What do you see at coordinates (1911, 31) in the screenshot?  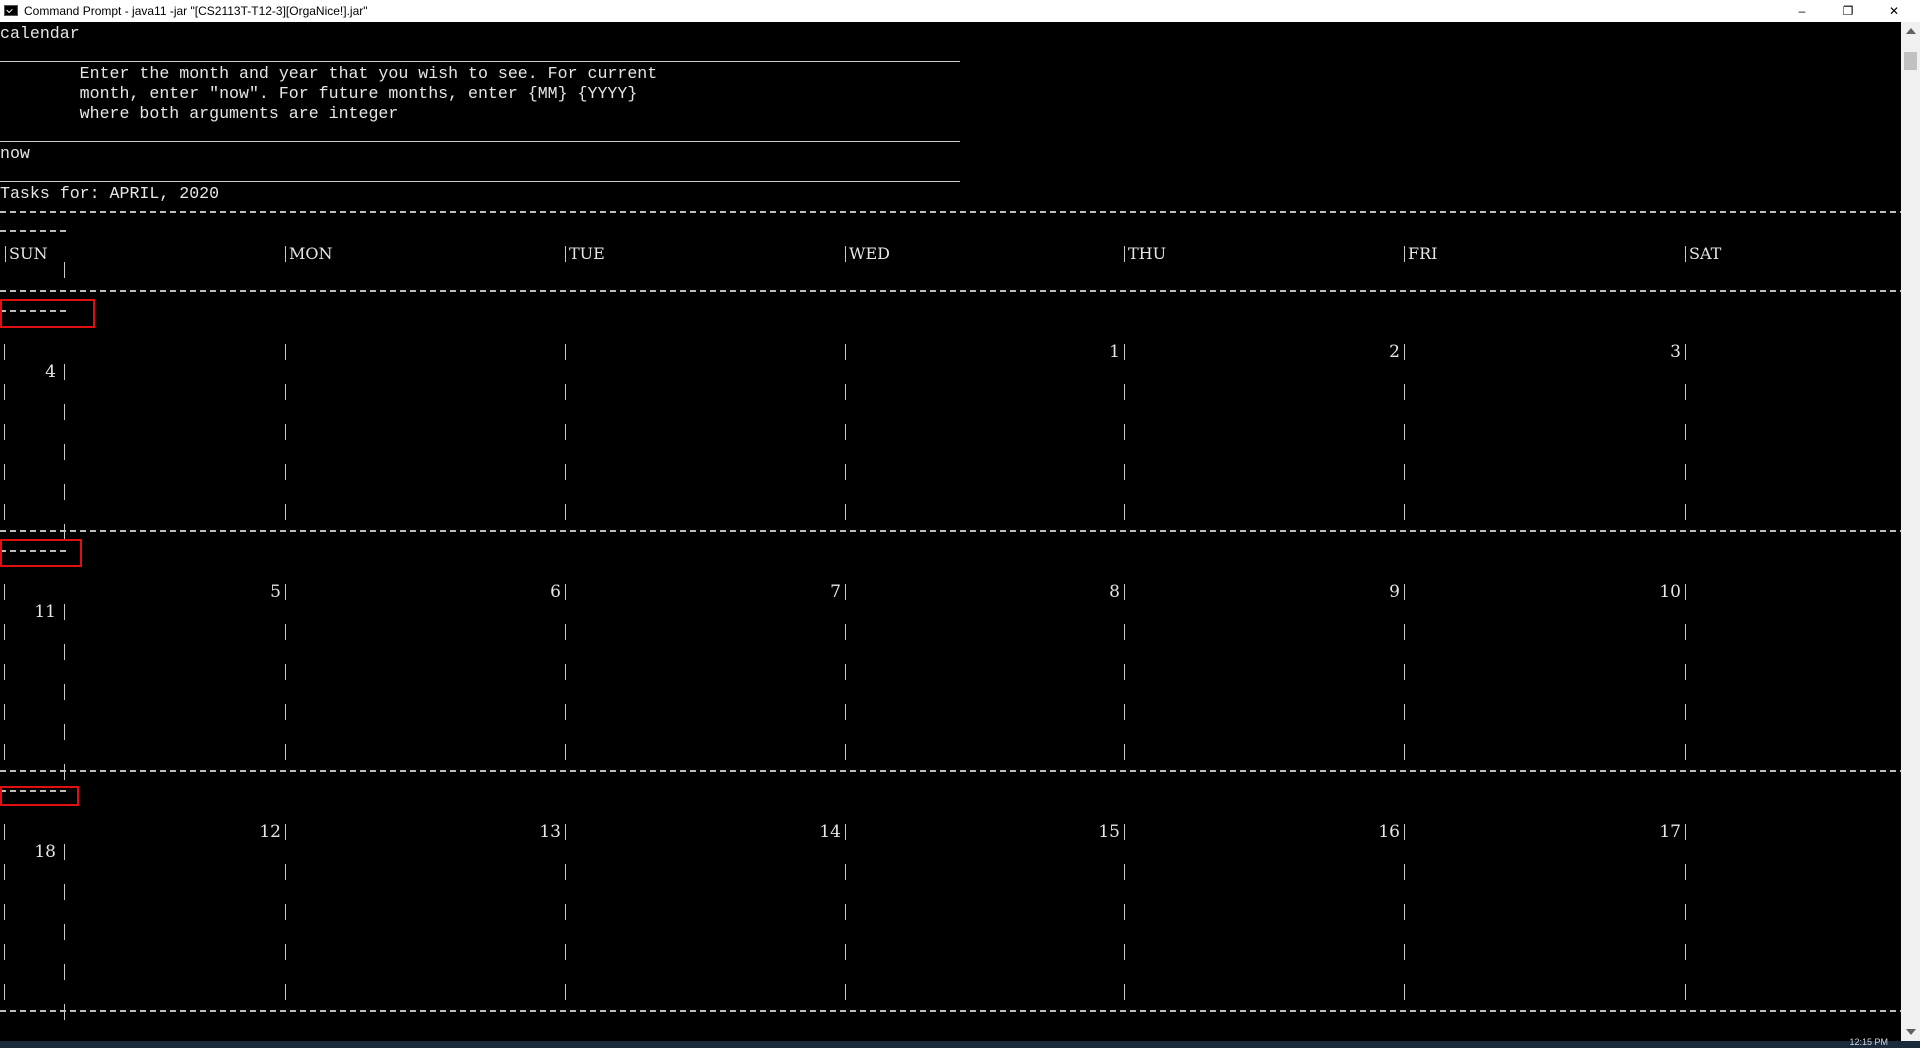 I see `scroll-up-icon` at bounding box center [1911, 31].